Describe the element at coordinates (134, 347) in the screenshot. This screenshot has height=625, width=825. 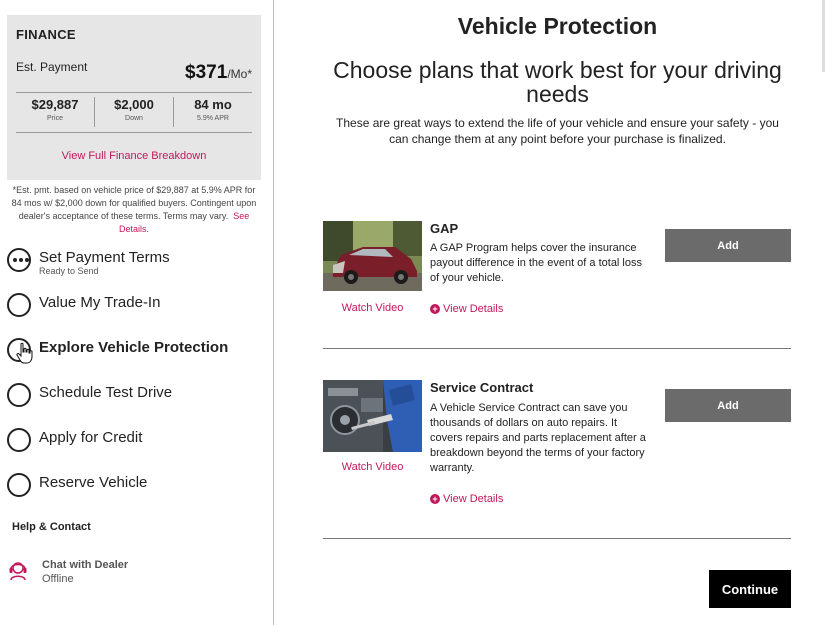
I see `step-label: Explore Vehicle Protection` at that location.